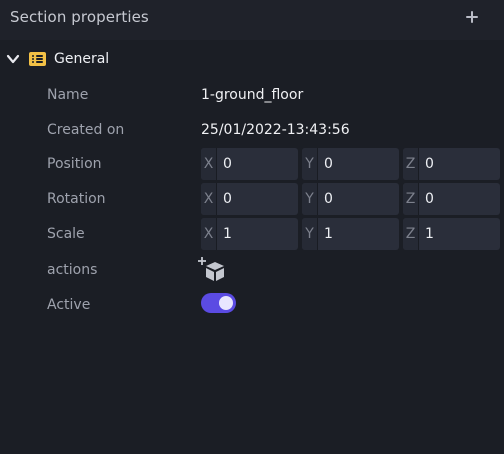 Image resolution: width=504 pixels, height=454 pixels. I want to click on name-value: 1-ground_floor, so click(252, 95).